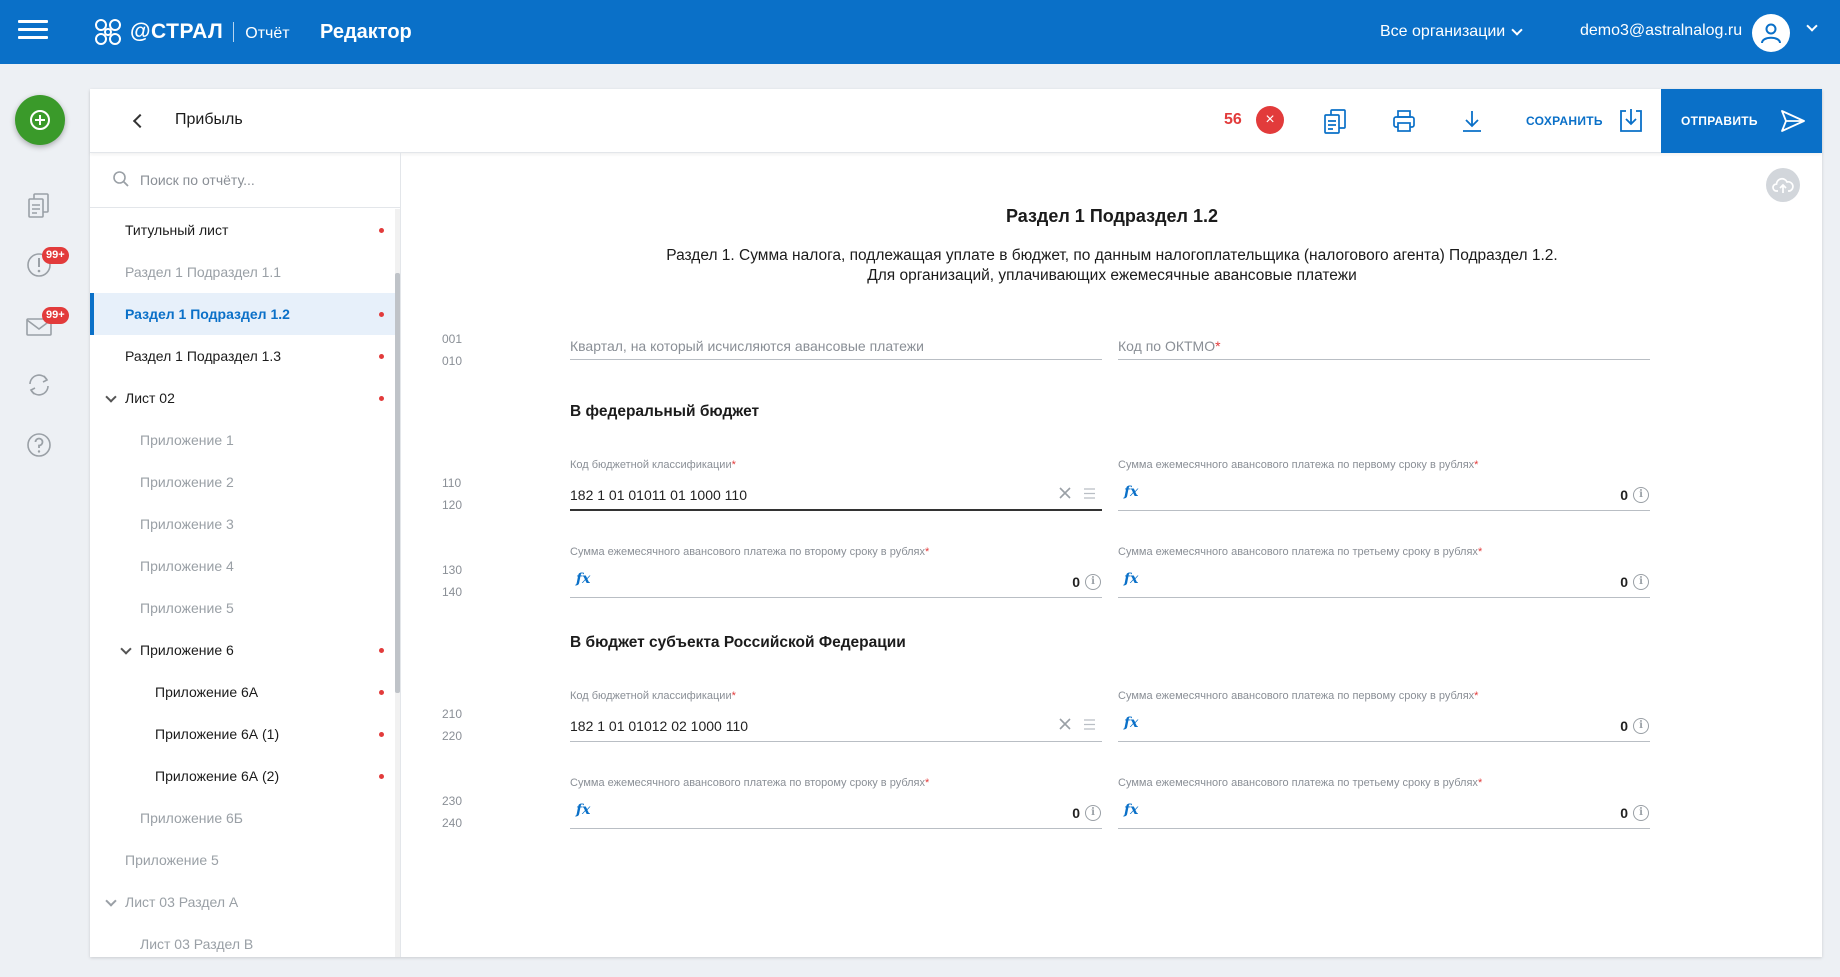 This screenshot has width=1840, height=977. I want to click on report-search, so click(245, 180).